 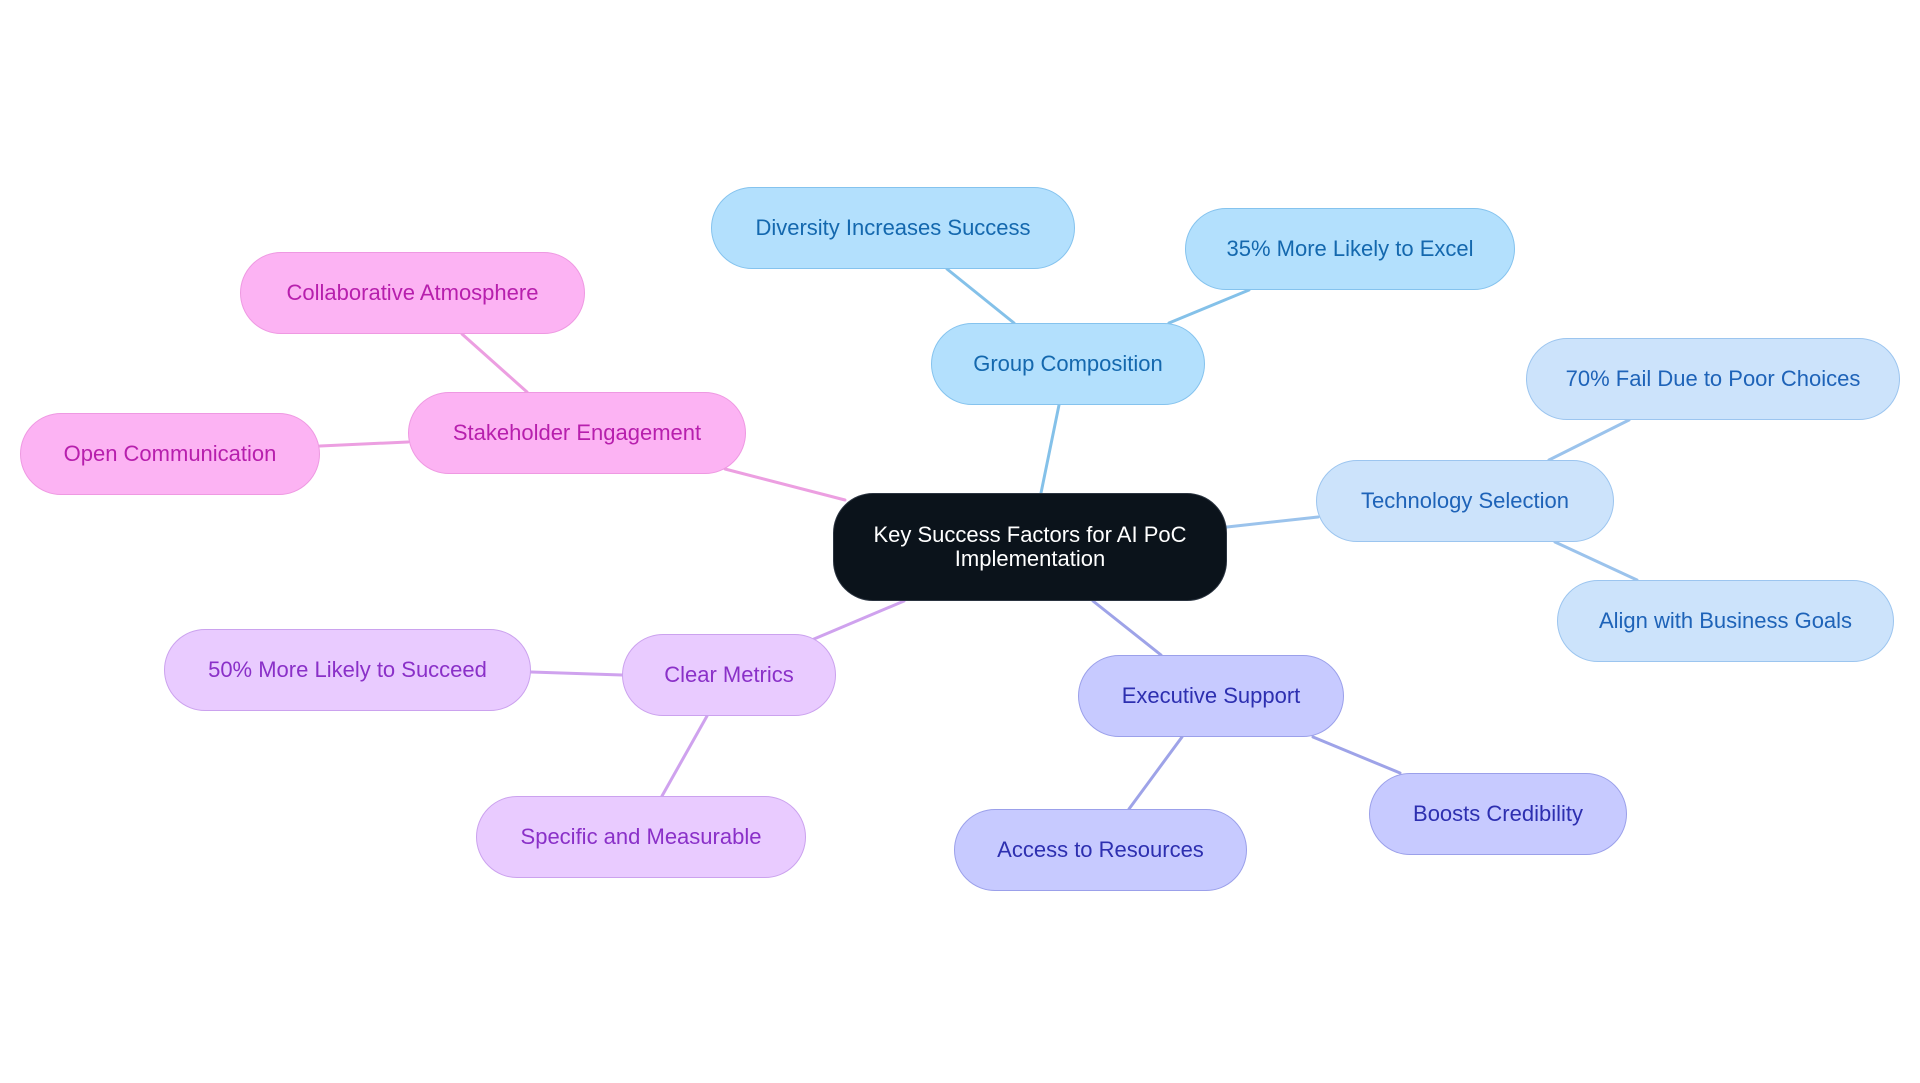 I want to click on node-label: Collaborative Atmosphere, so click(x=412, y=292).